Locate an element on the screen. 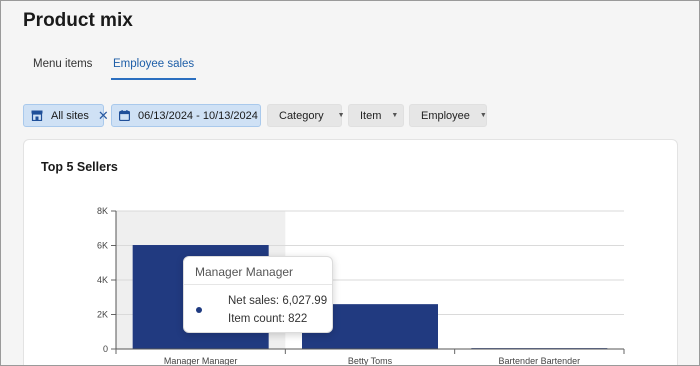  date-range-label: 06/13/2024 - 10/13/2024 is located at coordinates (198, 115).